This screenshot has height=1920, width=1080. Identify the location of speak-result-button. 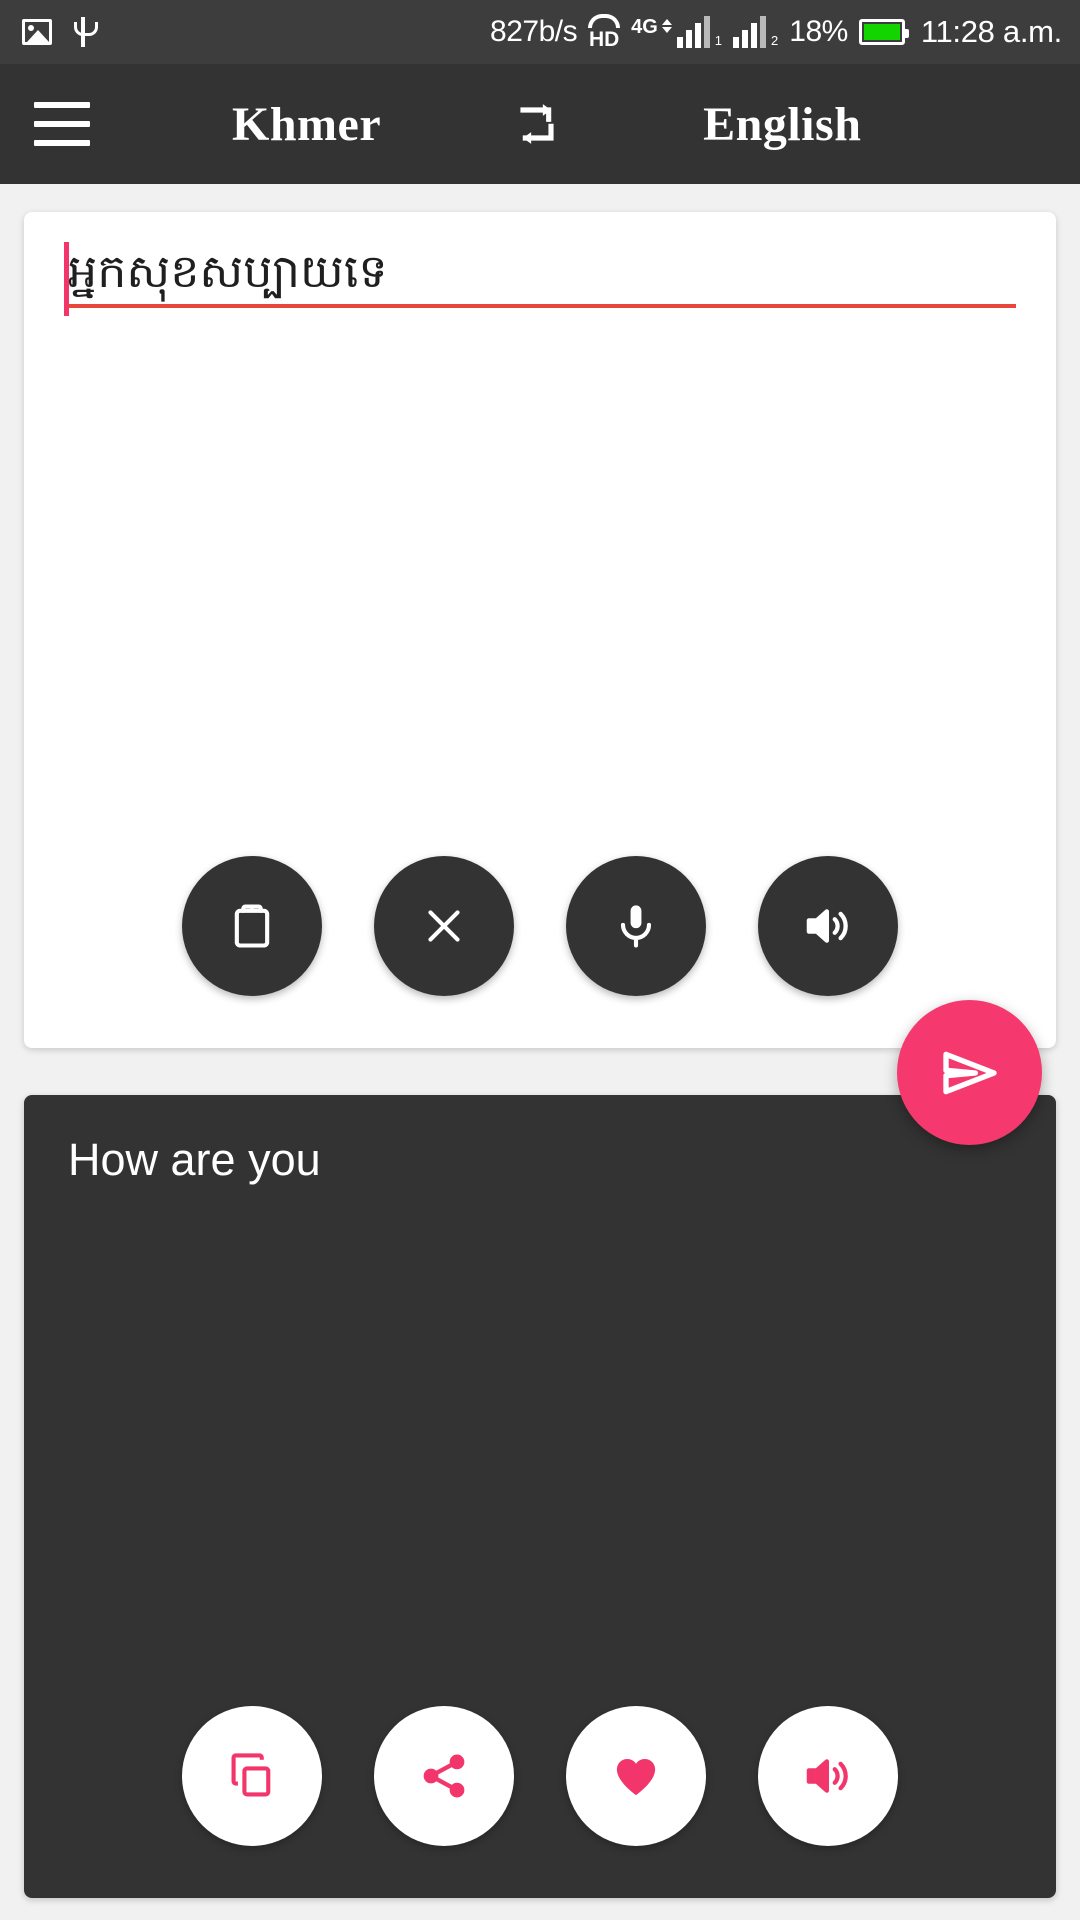
(828, 1776).